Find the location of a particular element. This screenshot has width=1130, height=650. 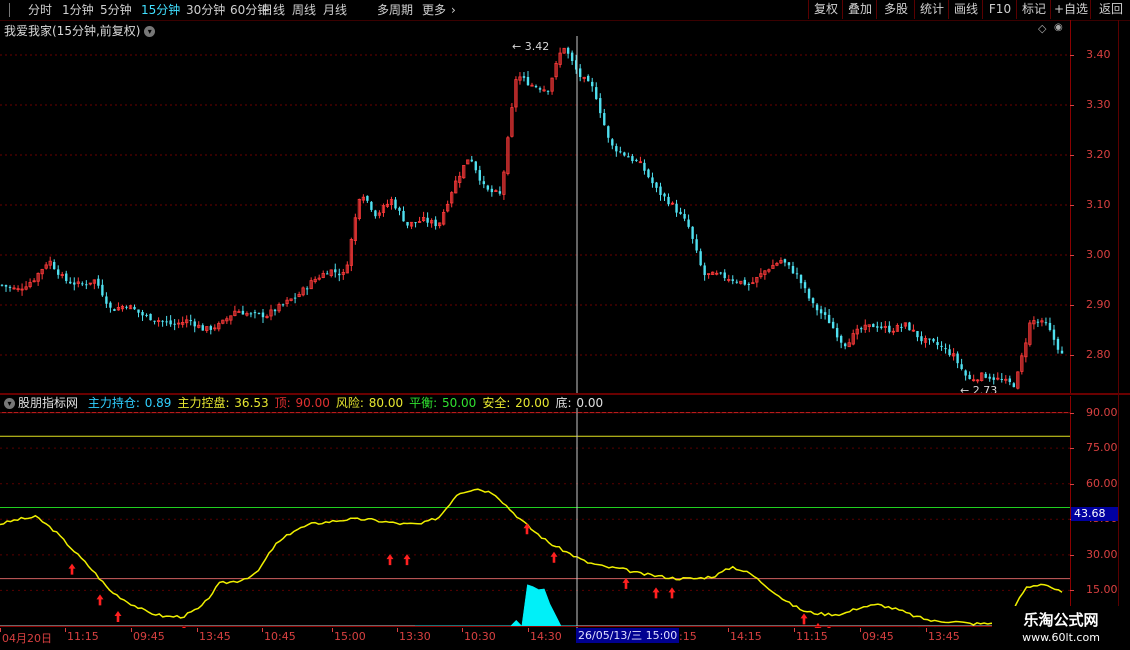

toolbar-btn-4: 画线 is located at coordinates (965, 9).